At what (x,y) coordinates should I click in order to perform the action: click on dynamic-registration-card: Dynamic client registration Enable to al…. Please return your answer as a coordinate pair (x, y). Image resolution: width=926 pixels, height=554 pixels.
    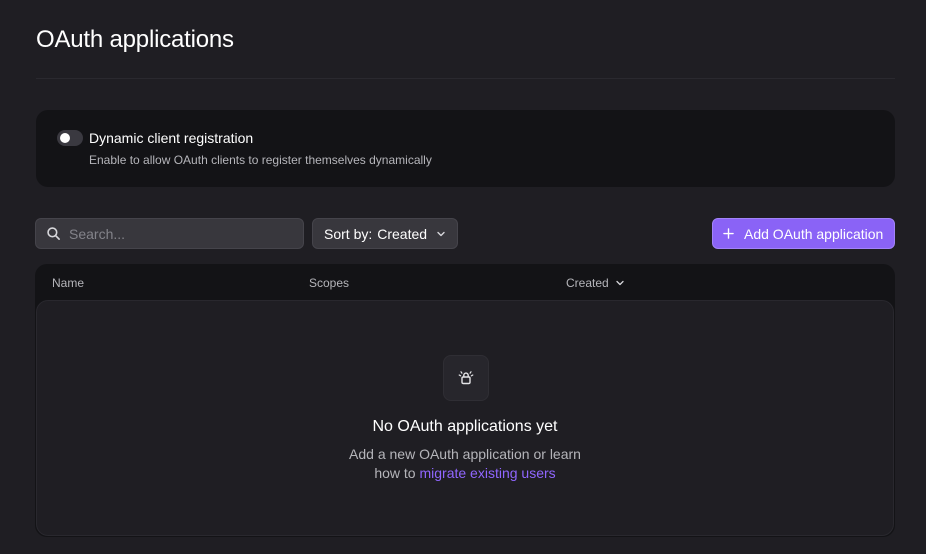
    Looking at the image, I should click on (465, 148).